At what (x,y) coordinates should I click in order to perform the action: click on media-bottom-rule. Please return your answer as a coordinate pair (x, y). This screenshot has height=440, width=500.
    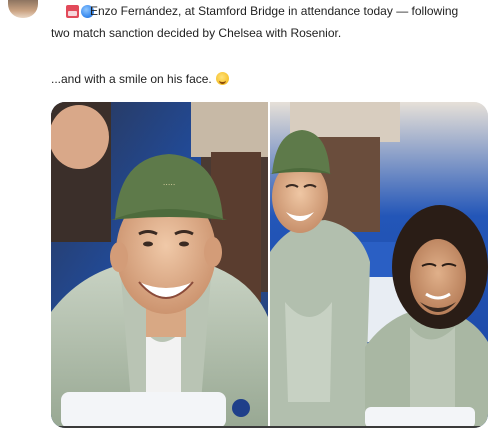
    Looking at the image, I should click on (269, 427).